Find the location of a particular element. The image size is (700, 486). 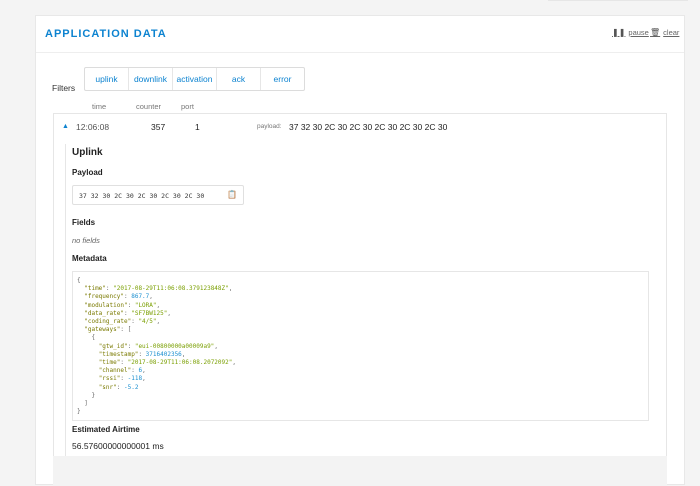

filter-uplink: uplink is located at coordinates (107, 79).